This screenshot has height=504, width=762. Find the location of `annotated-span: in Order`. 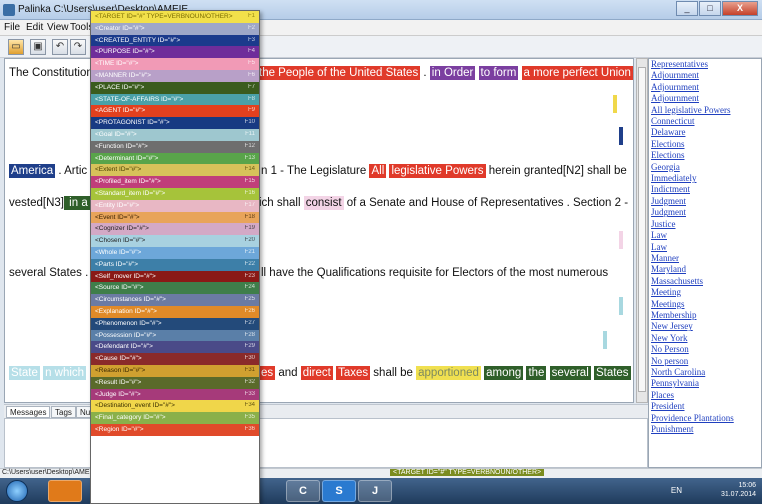

annotated-span: in Order is located at coordinates (452, 73).